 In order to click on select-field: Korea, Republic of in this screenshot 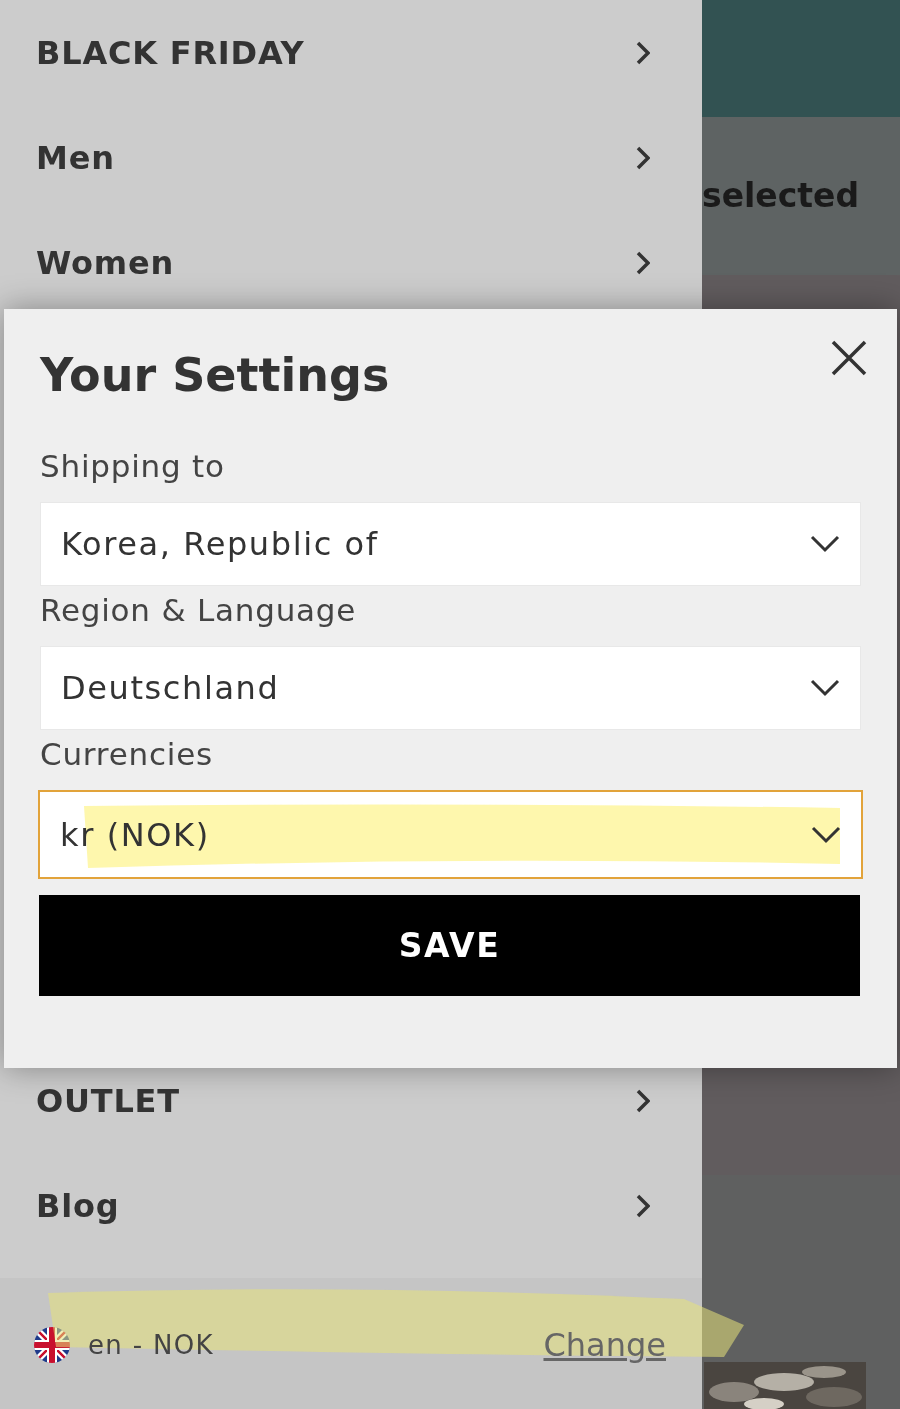, I will do `click(450, 544)`.